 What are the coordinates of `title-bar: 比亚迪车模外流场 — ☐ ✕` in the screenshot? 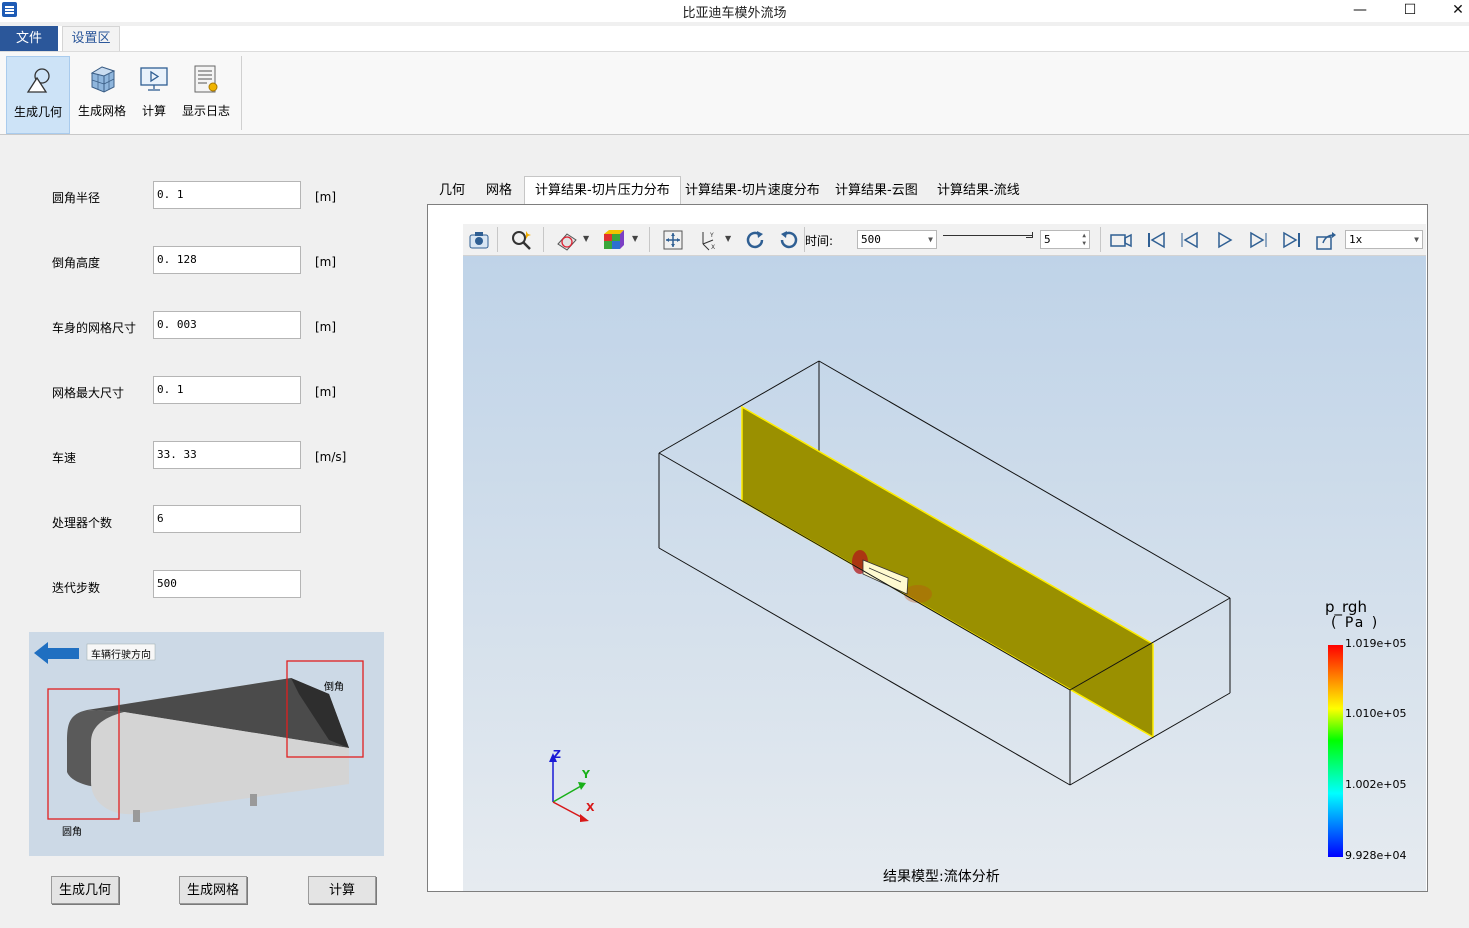 It's located at (734, 11).